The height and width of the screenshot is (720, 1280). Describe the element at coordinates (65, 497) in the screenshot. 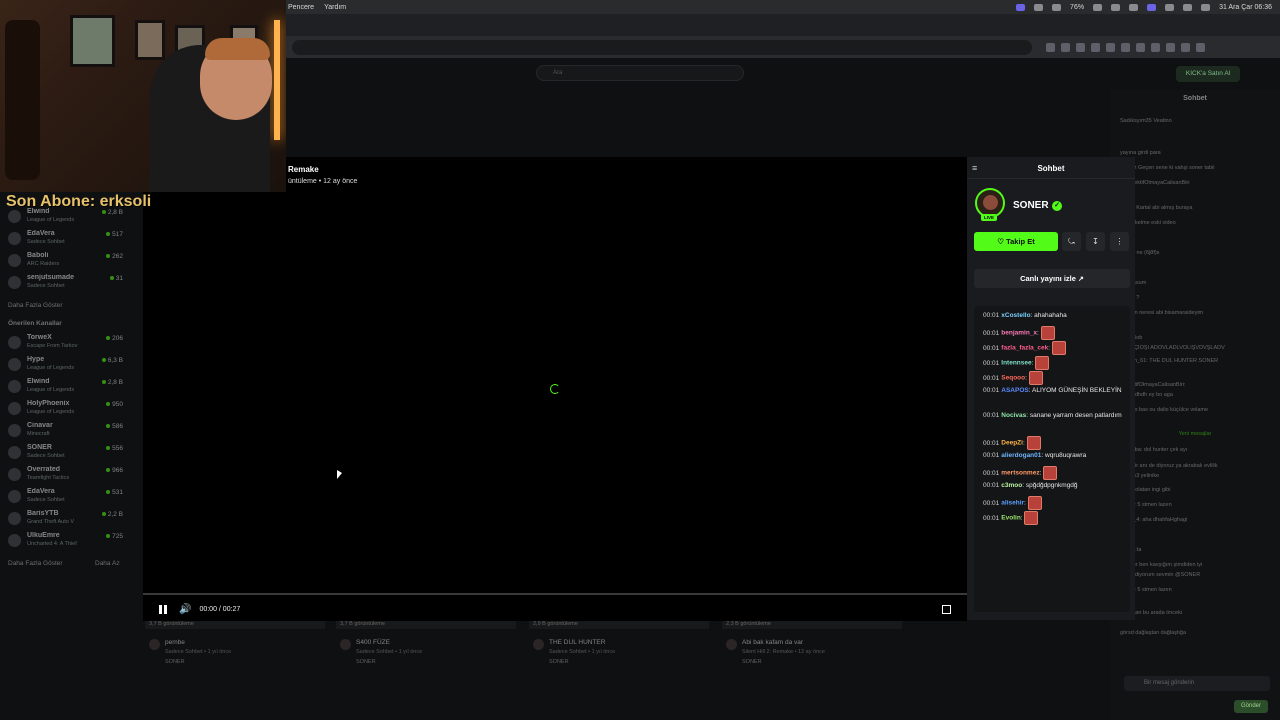

I see `sidebar-recommended-channel: EdaVera Sadece Sohbet 531` at that location.